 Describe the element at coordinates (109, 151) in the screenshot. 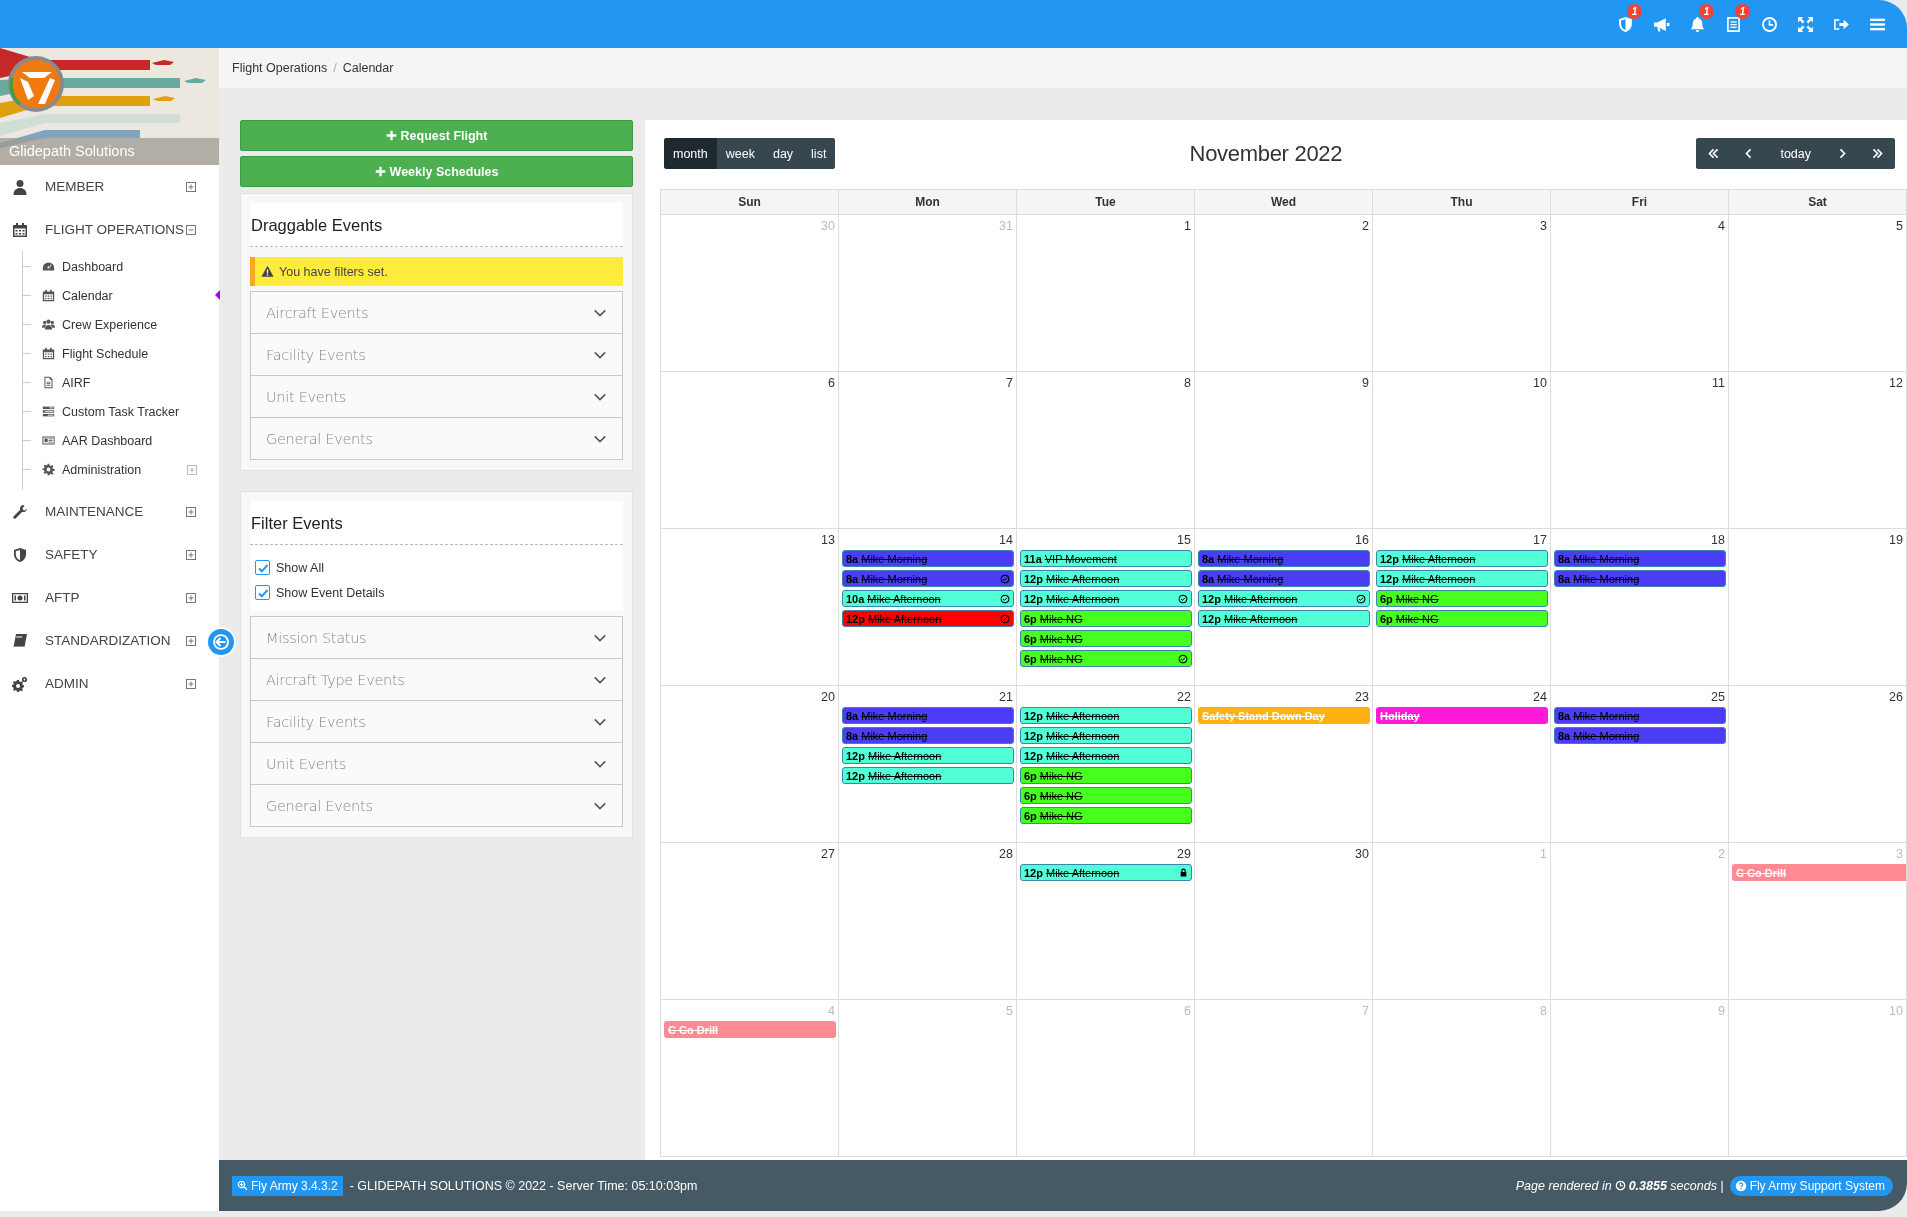

I see `brand-name: Glidepath Solutions` at that location.